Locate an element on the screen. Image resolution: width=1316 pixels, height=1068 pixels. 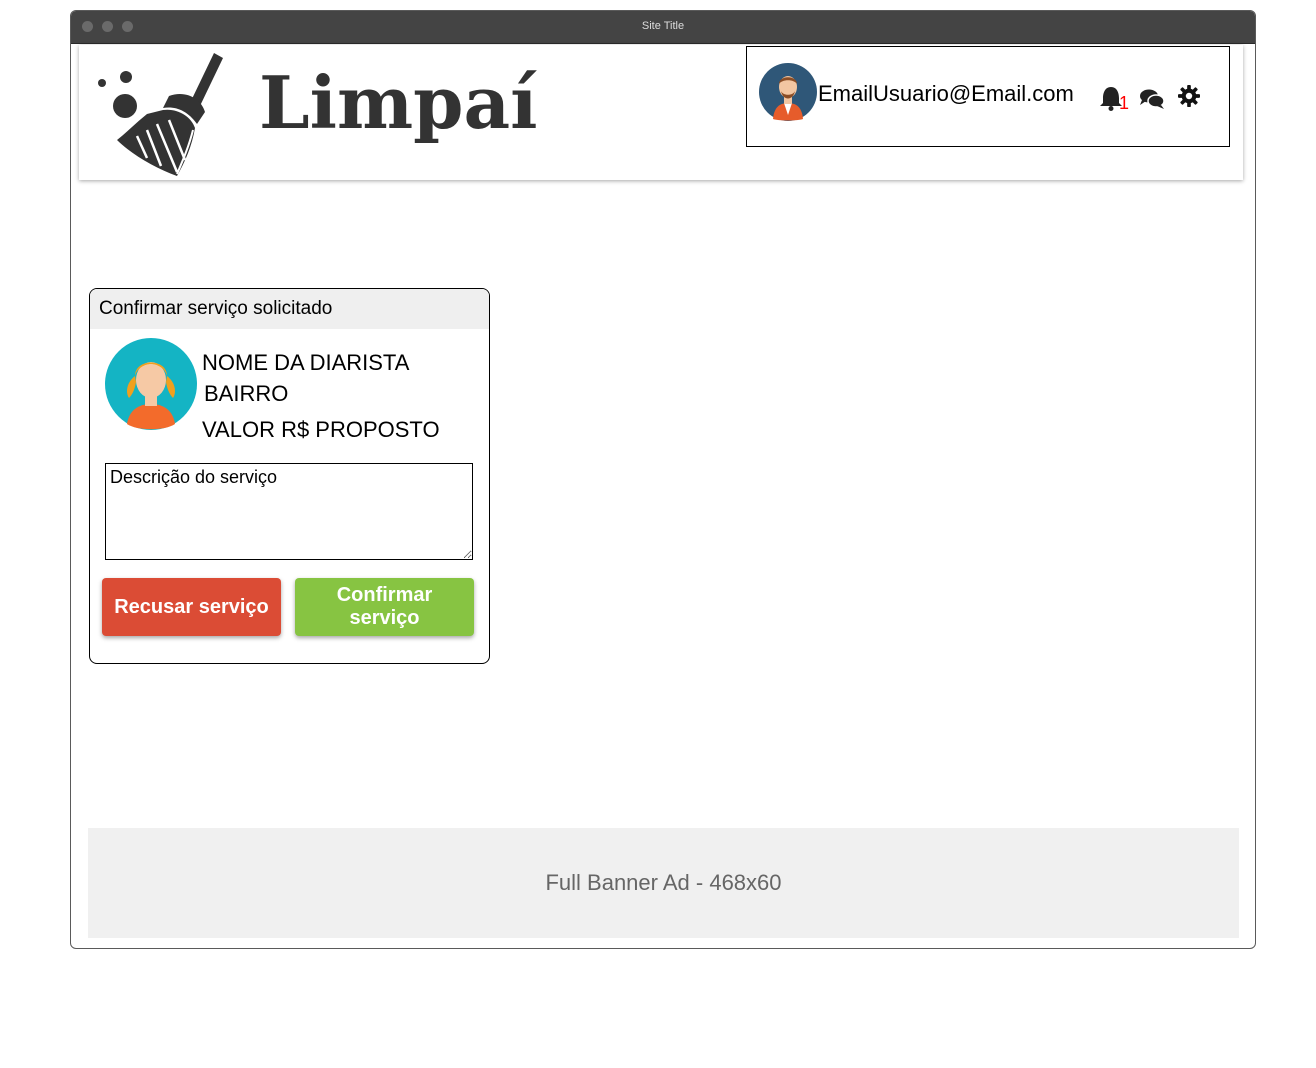
diarista-bairro: BAIRRO is located at coordinates (246, 393).